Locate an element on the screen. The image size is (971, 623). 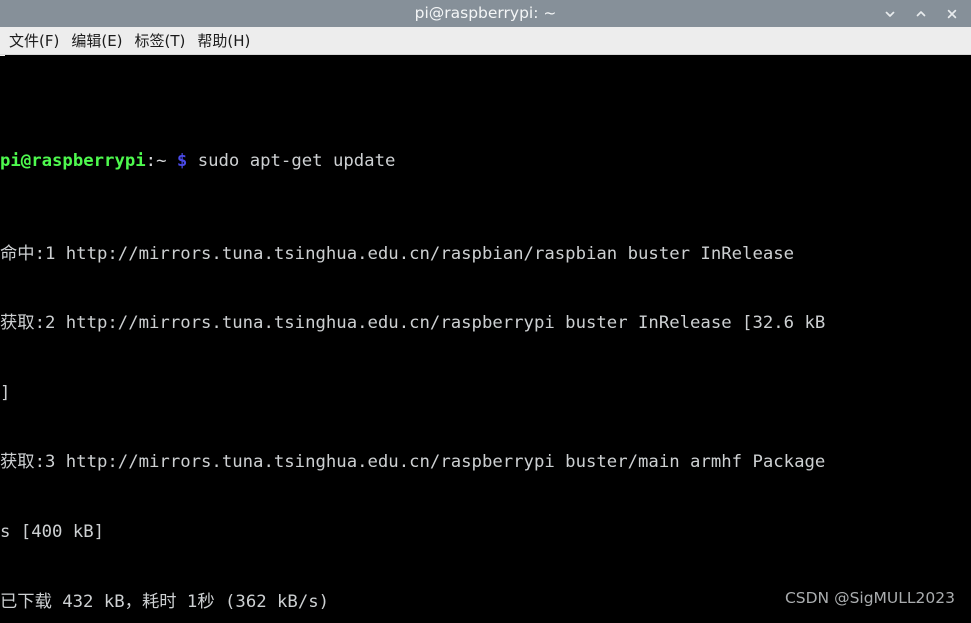
maximize-icon is located at coordinates (920, 13).